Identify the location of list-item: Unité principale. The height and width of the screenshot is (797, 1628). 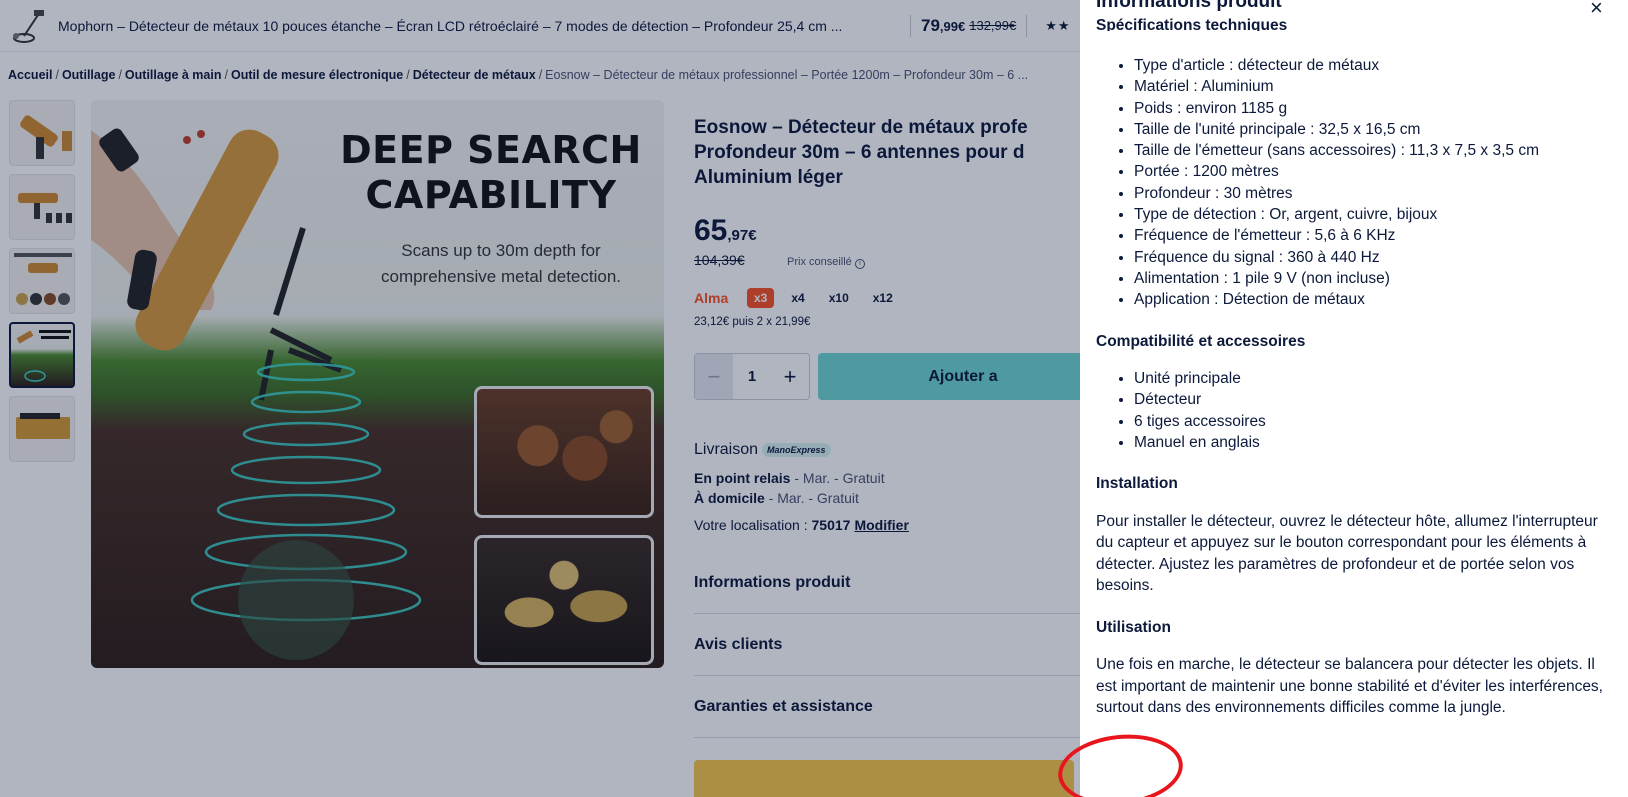
(1375, 378).